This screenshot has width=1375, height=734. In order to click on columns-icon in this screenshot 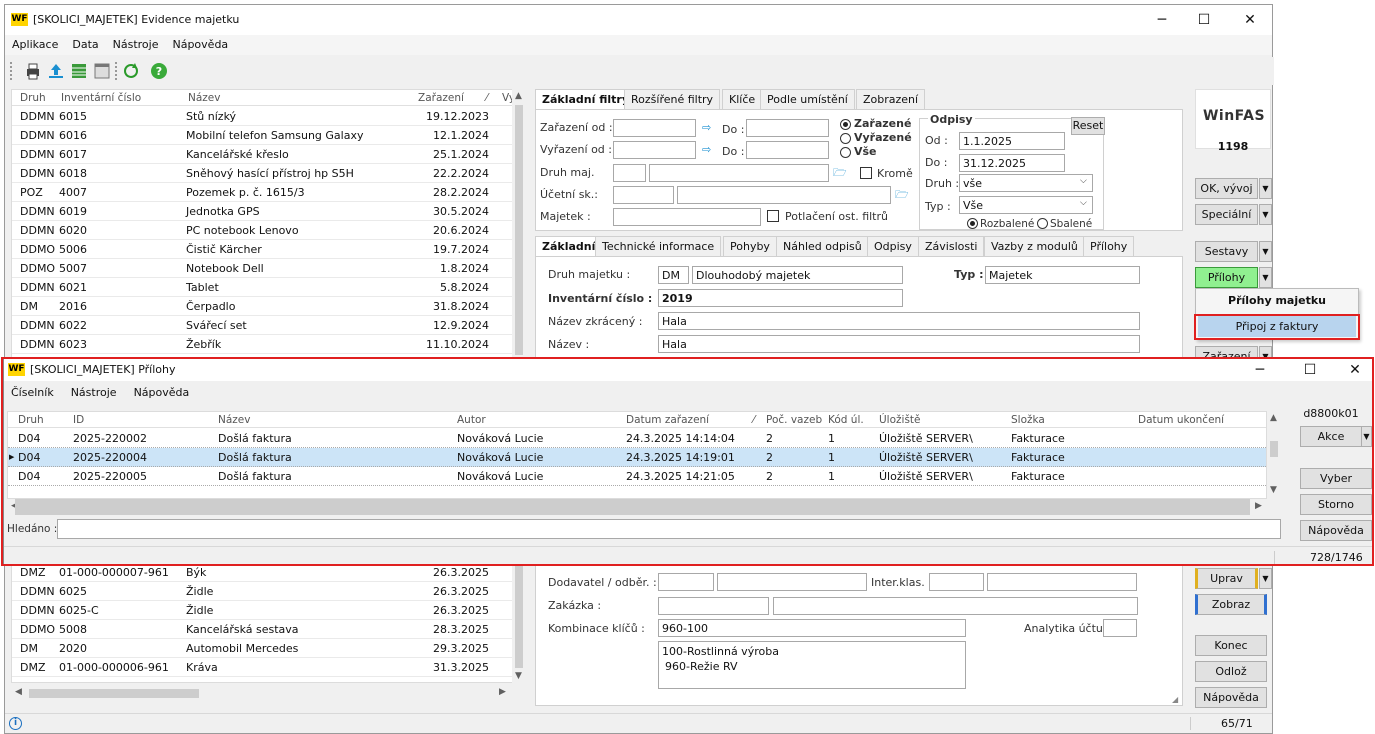, I will do `click(102, 71)`.